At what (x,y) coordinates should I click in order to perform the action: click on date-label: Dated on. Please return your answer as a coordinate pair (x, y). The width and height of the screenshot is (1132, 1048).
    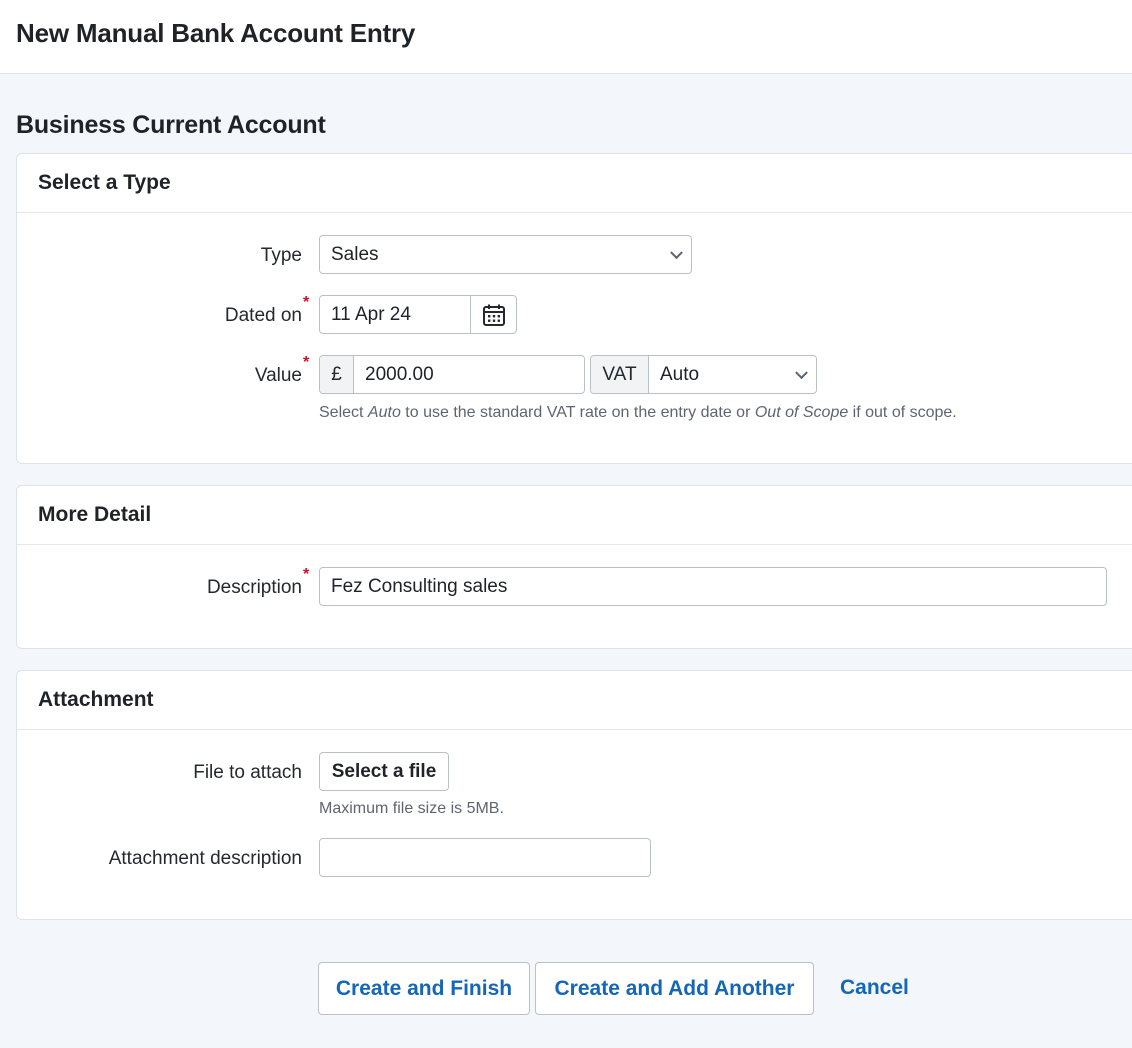
    Looking at the image, I should click on (263, 315).